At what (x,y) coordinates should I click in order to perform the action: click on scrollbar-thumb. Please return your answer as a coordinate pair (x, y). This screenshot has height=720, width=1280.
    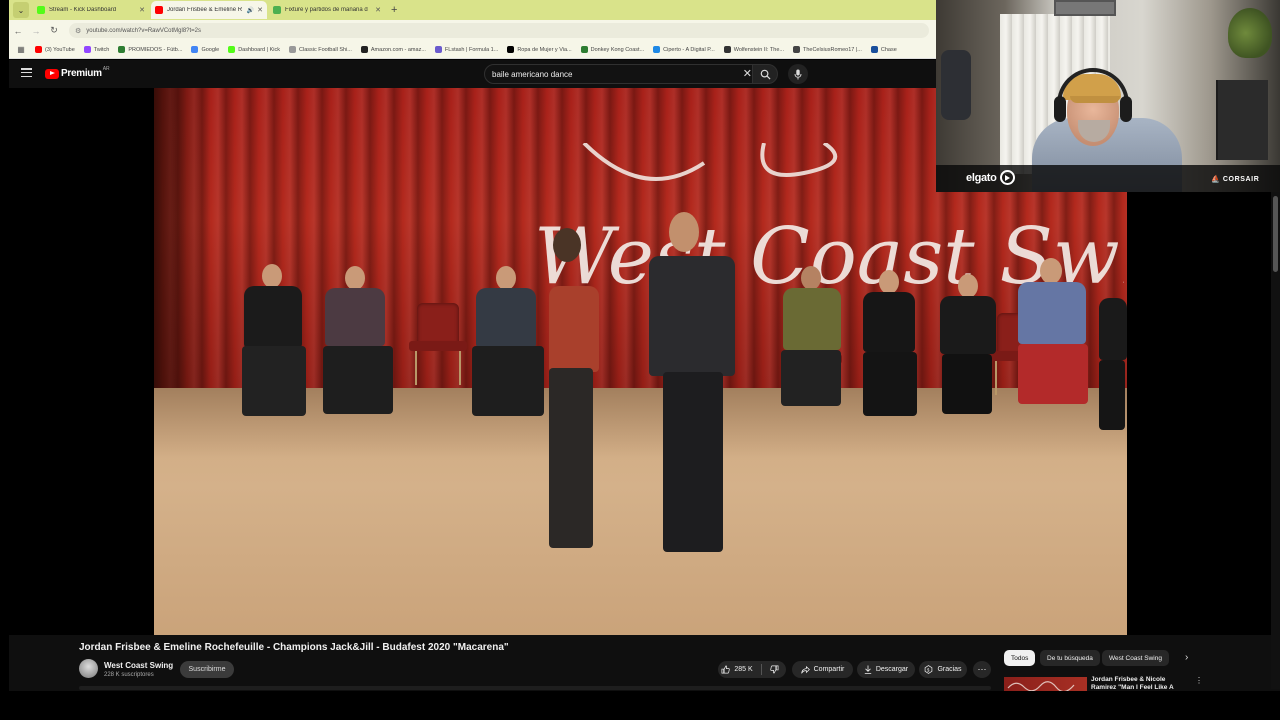
    Looking at the image, I should click on (1275, 234).